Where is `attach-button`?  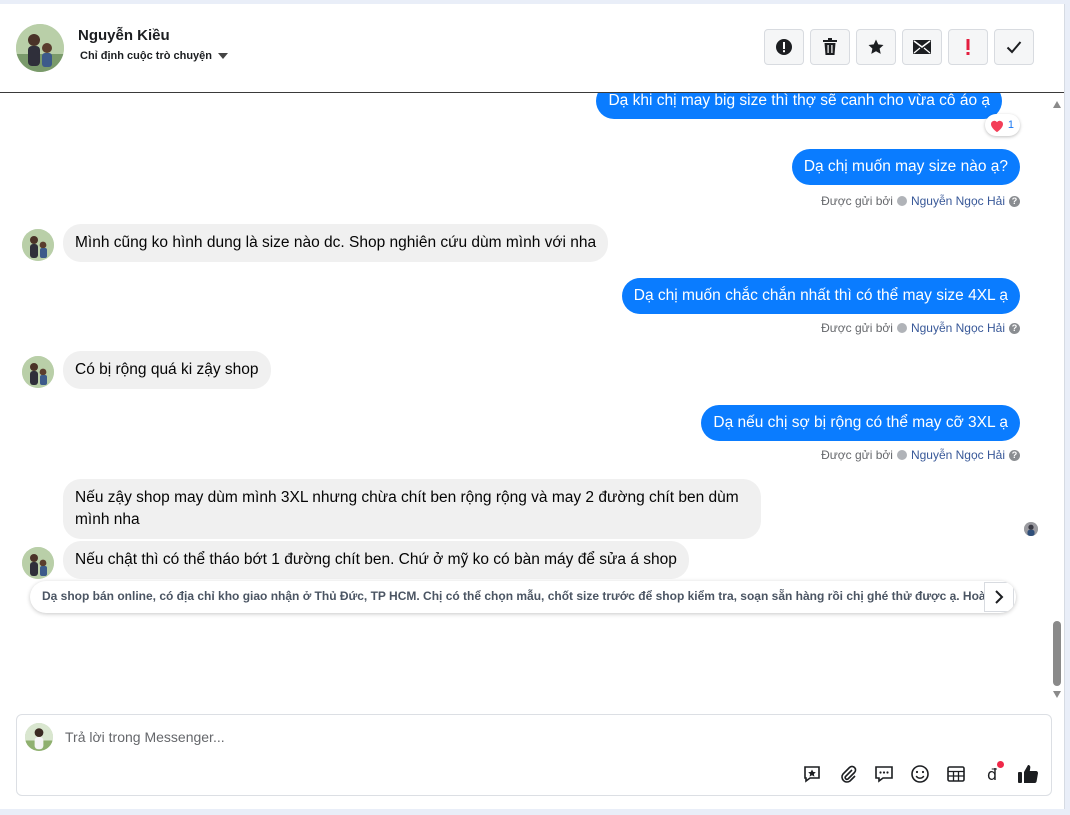 attach-button is located at coordinates (848, 774).